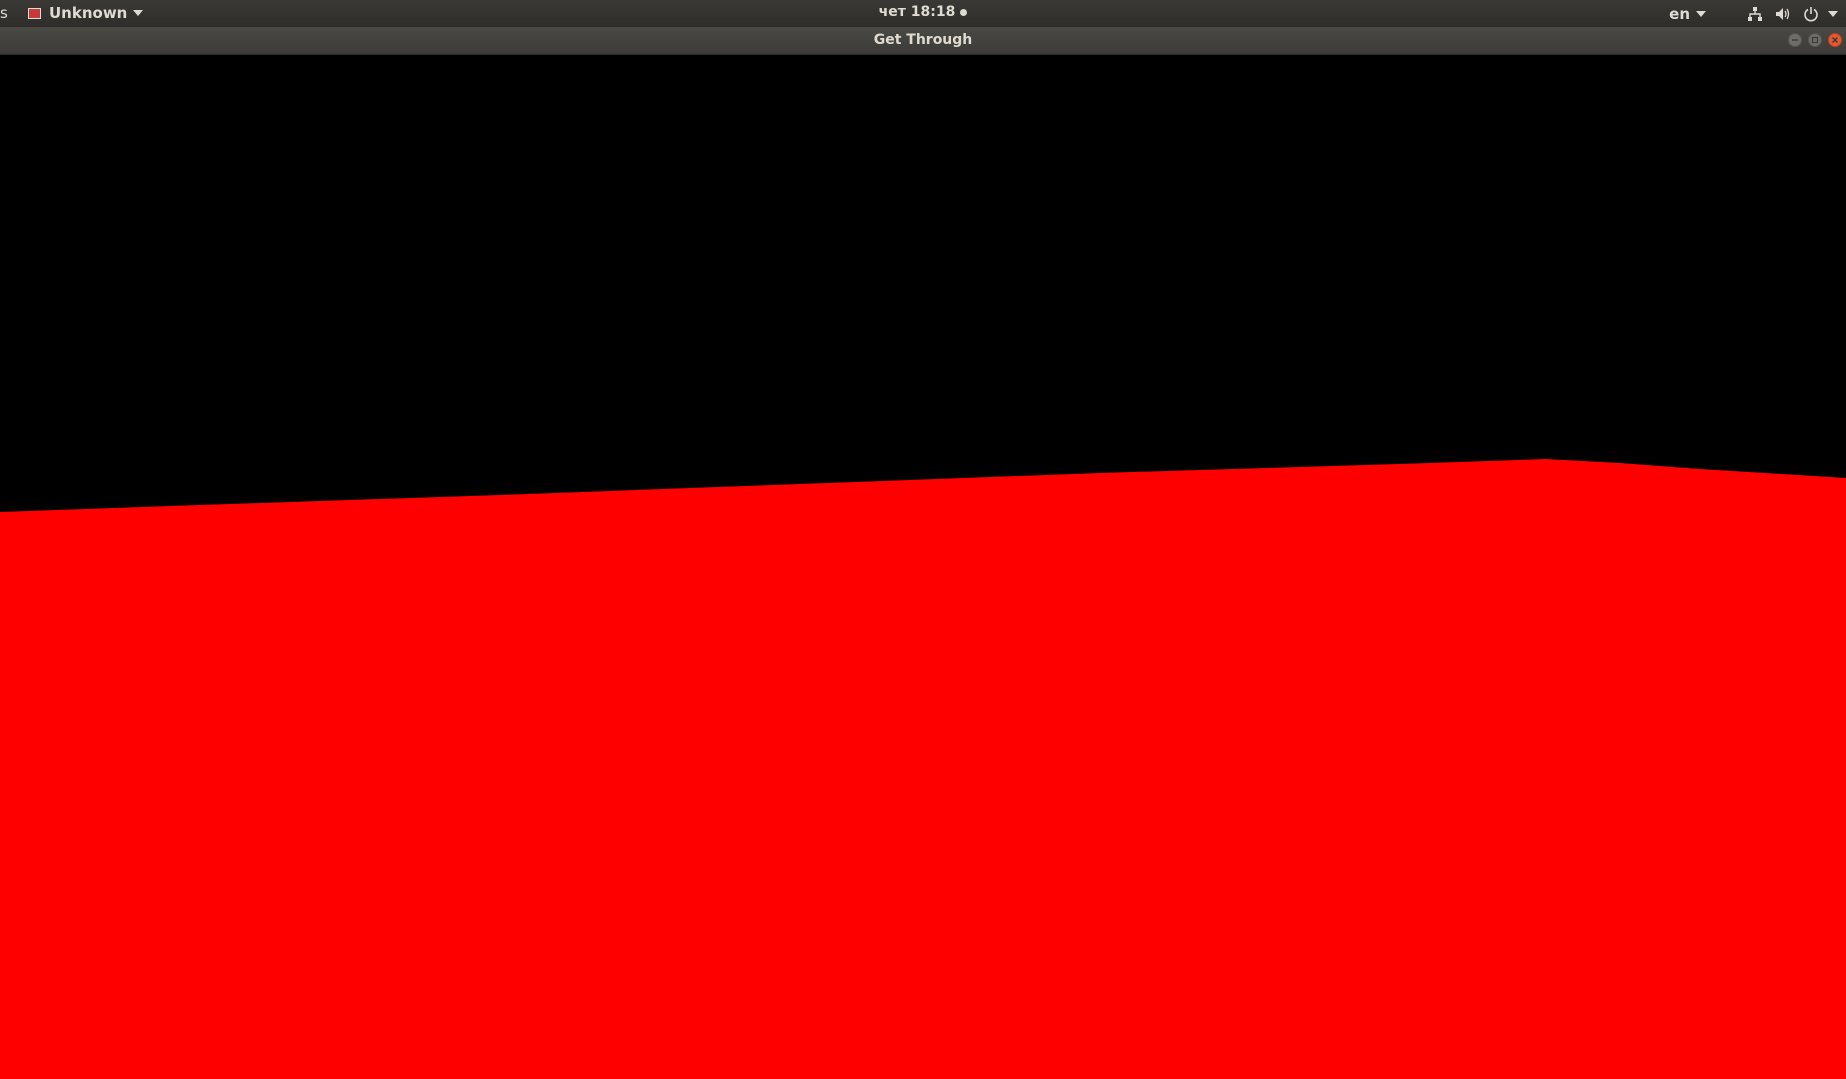 The image size is (1846, 1079). What do you see at coordinates (917, 12) in the screenshot?
I see `clock-label: чет 18:18` at bounding box center [917, 12].